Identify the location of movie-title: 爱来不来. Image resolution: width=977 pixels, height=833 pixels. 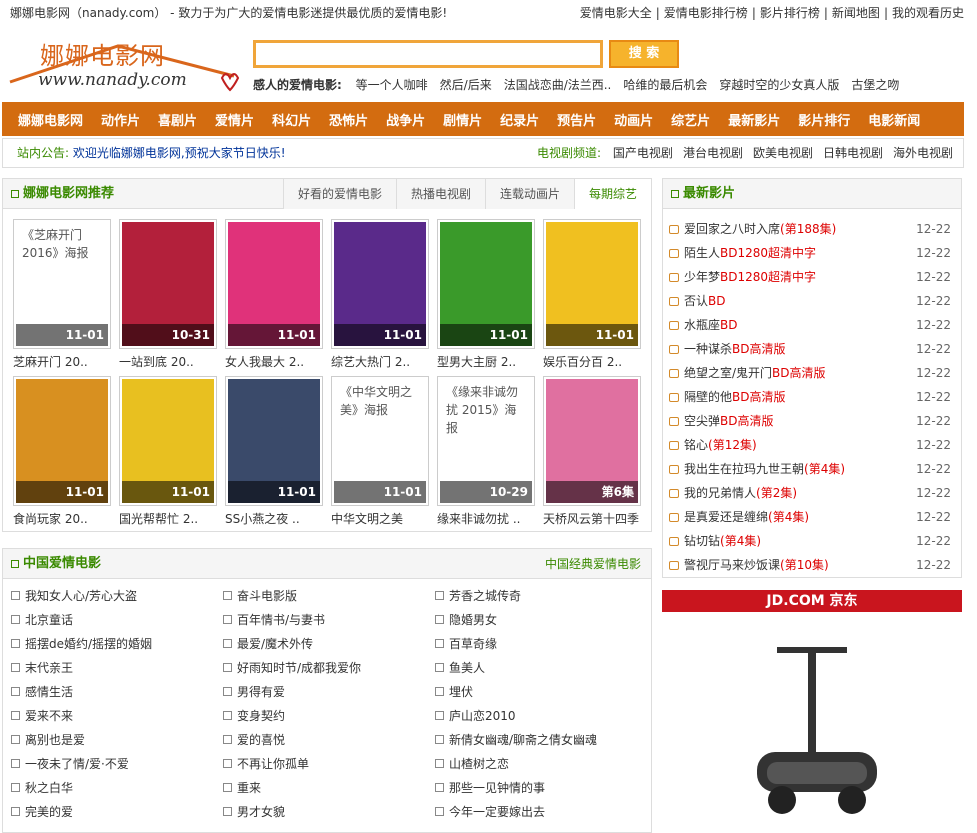
(49, 715).